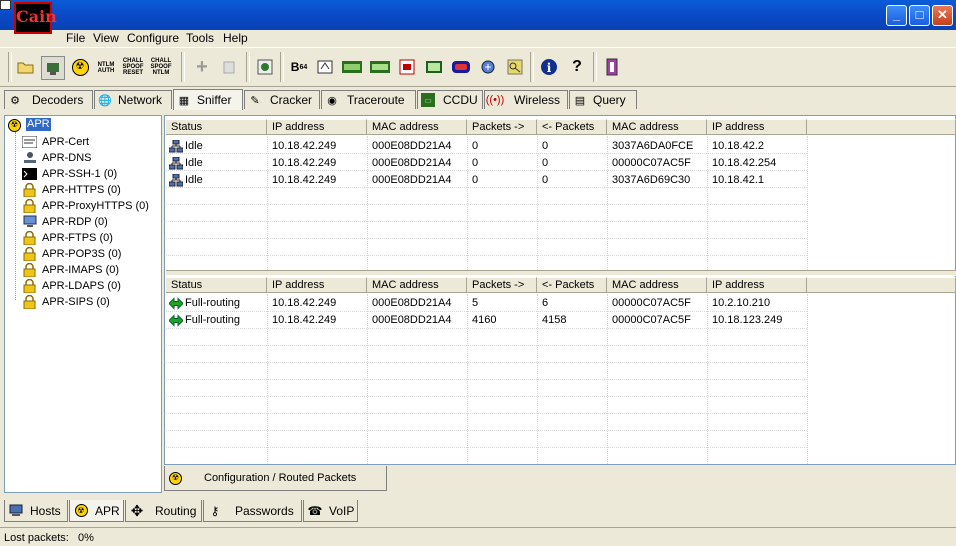 This screenshot has width=956, height=546. Describe the element at coordinates (133, 99) in the screenshot. I see `tab-network: 🌐 Network` at that location.